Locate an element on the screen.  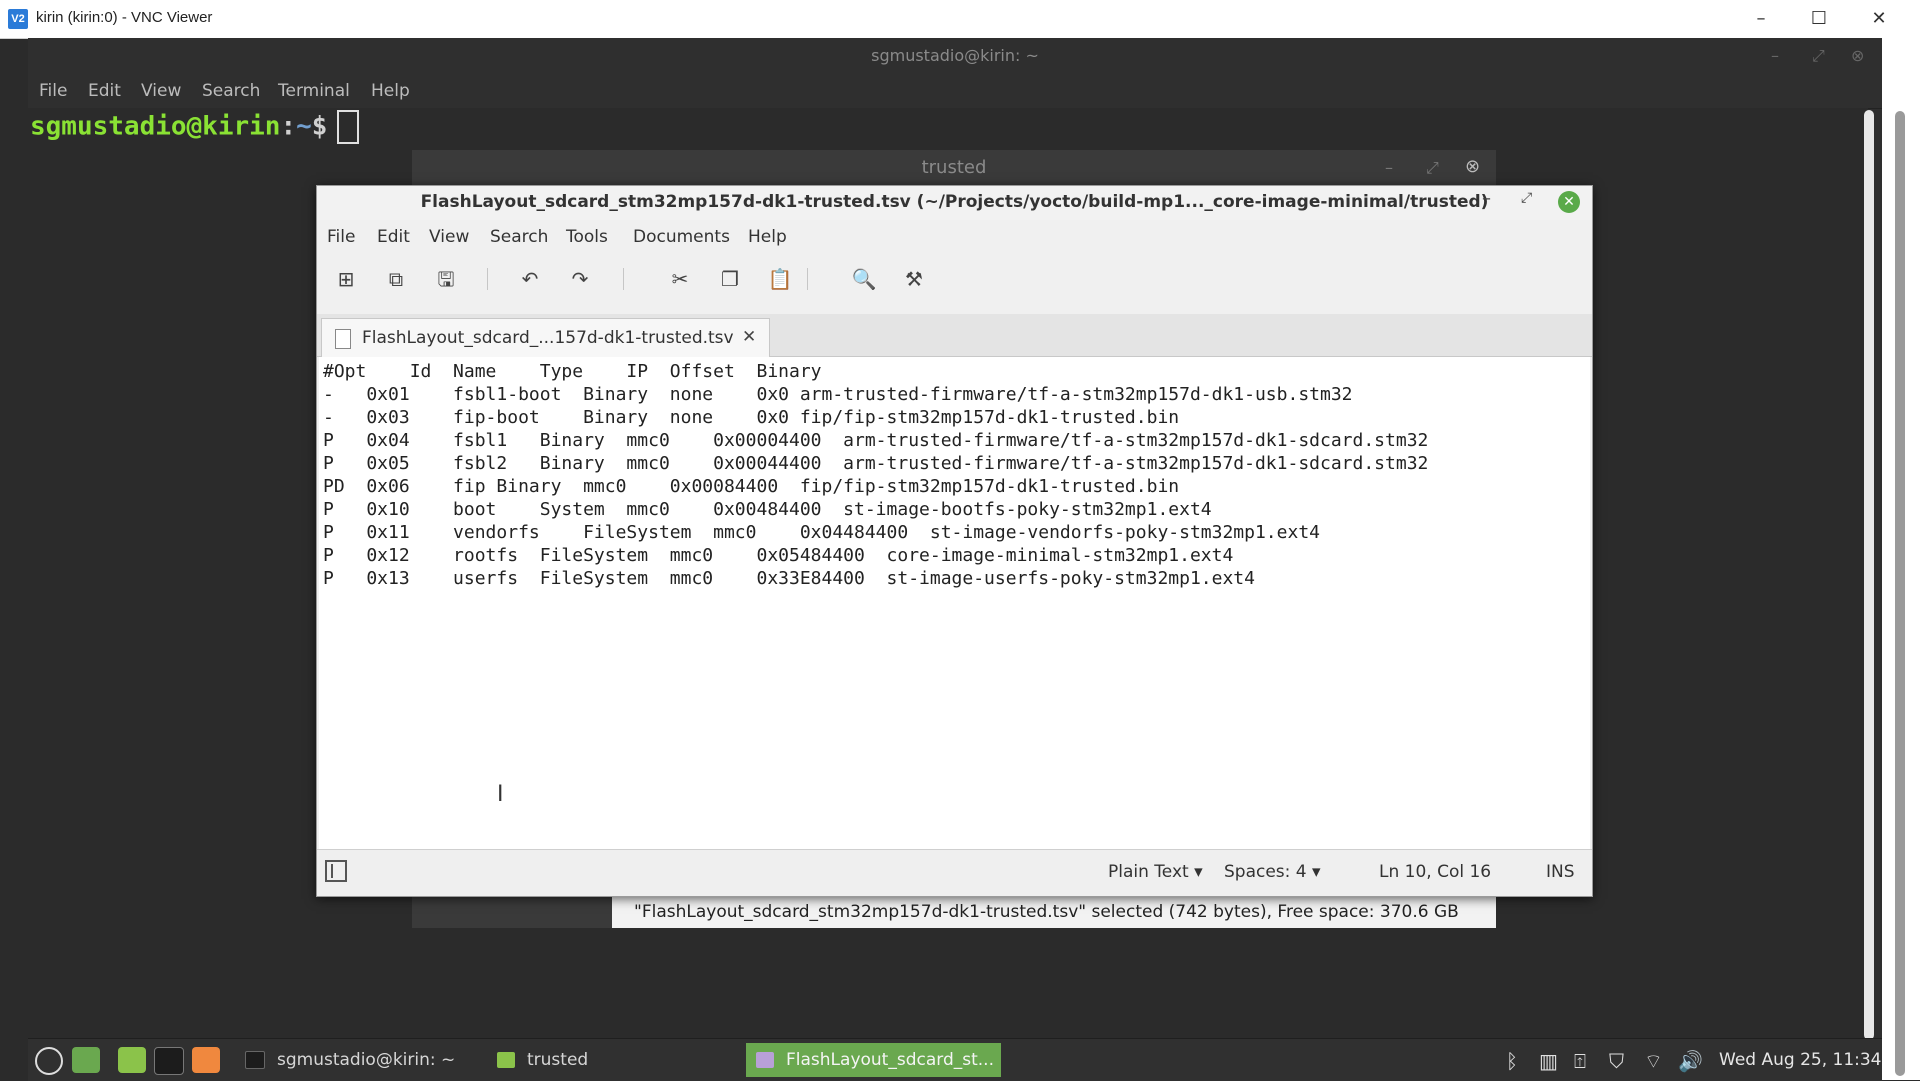
terminal-title: sgmustadio@kirin: ~ is located at coordinates (955, 56).